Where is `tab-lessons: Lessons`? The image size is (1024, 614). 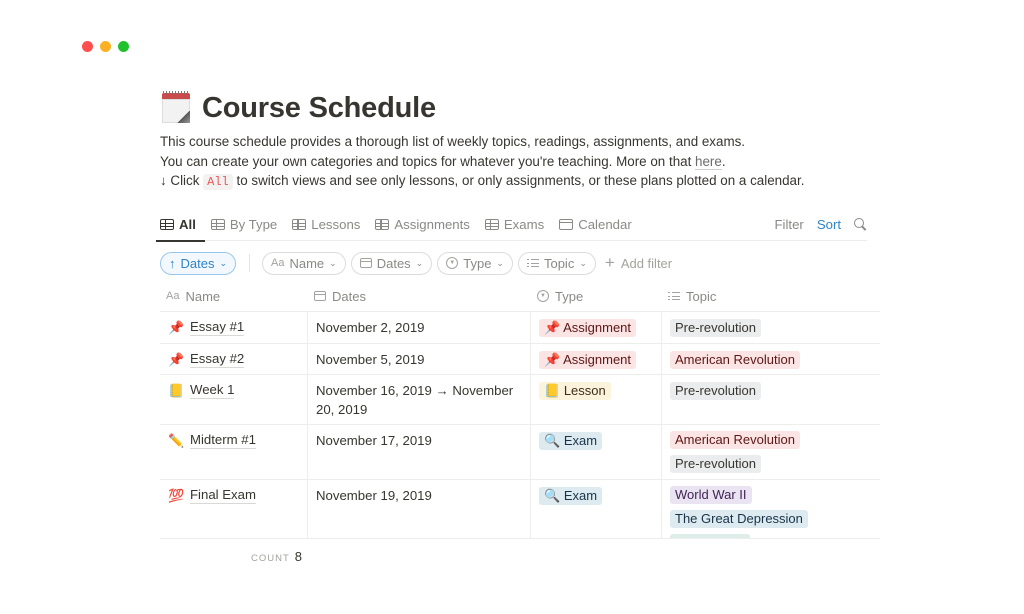
tab-lessons: Lessons is located at coordinates (326, 224).